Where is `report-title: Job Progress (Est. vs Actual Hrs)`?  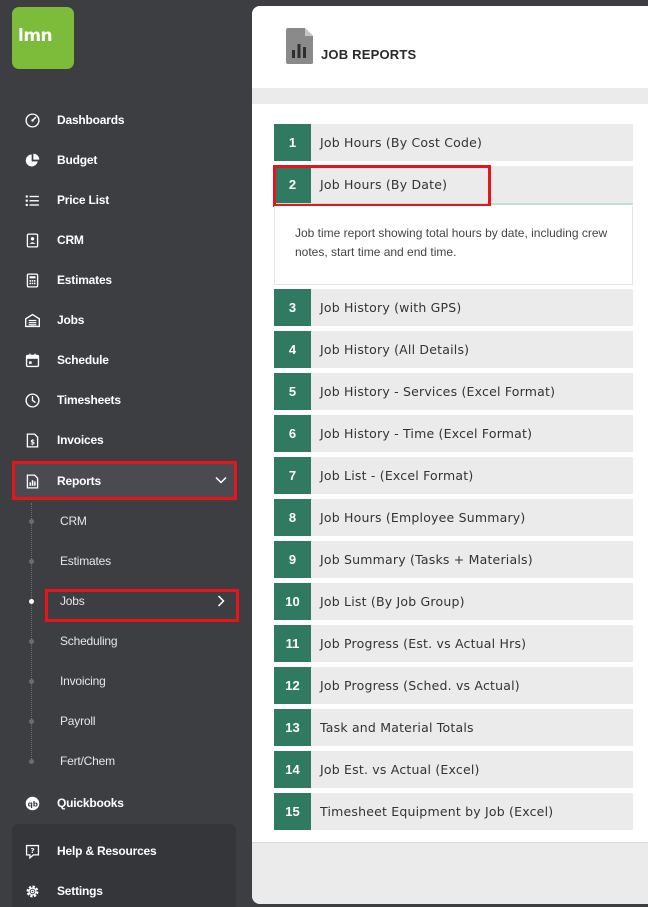
report-title: Job Progress (Est. vs Actual Hrs) is located at coordinates (423, 643).